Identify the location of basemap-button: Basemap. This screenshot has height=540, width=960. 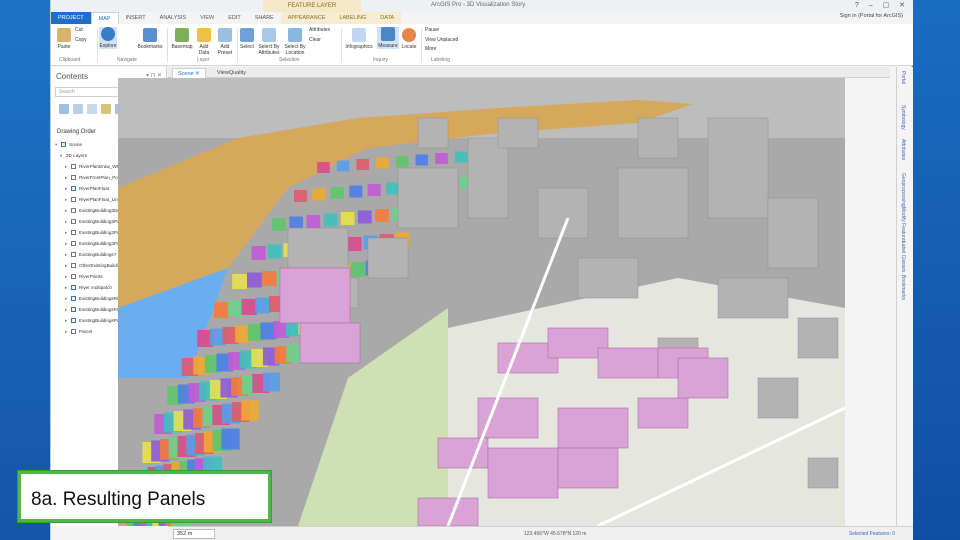
(182, 39).